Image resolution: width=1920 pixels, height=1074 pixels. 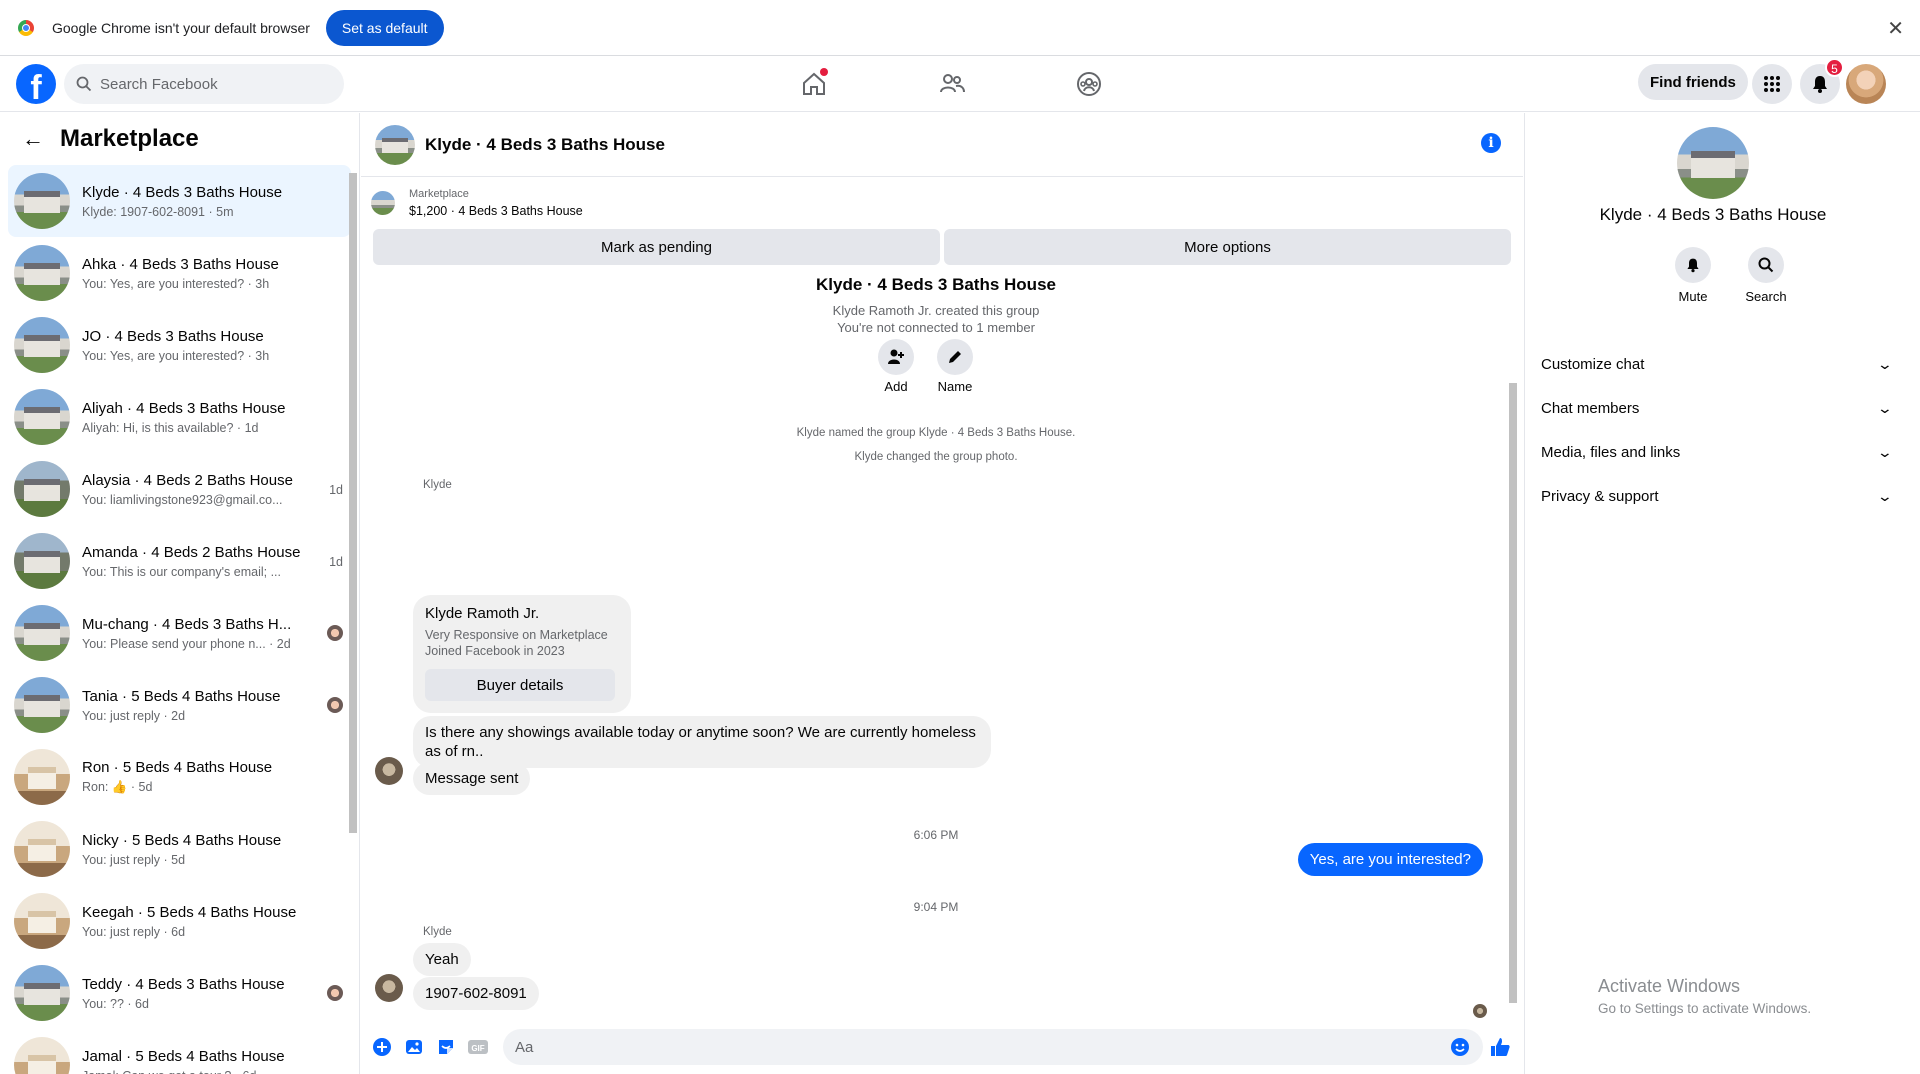 What do you see at coordinates (1895, 28) in the screenshot?
I see `close-icon: ✕` at bounding box center [1895, 28].